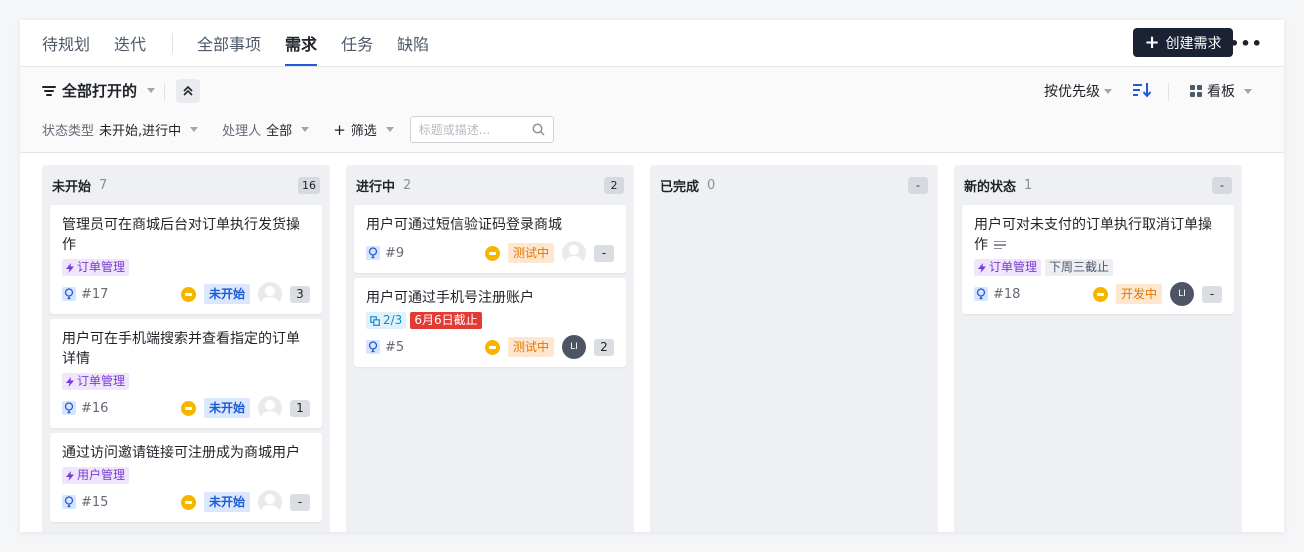 This screenshot has height=552, width=1304. Describe the element at coordinates (464, 225) in the screenshot. I see `card-title: 用户可通过短信验证码登录商城` at that location.